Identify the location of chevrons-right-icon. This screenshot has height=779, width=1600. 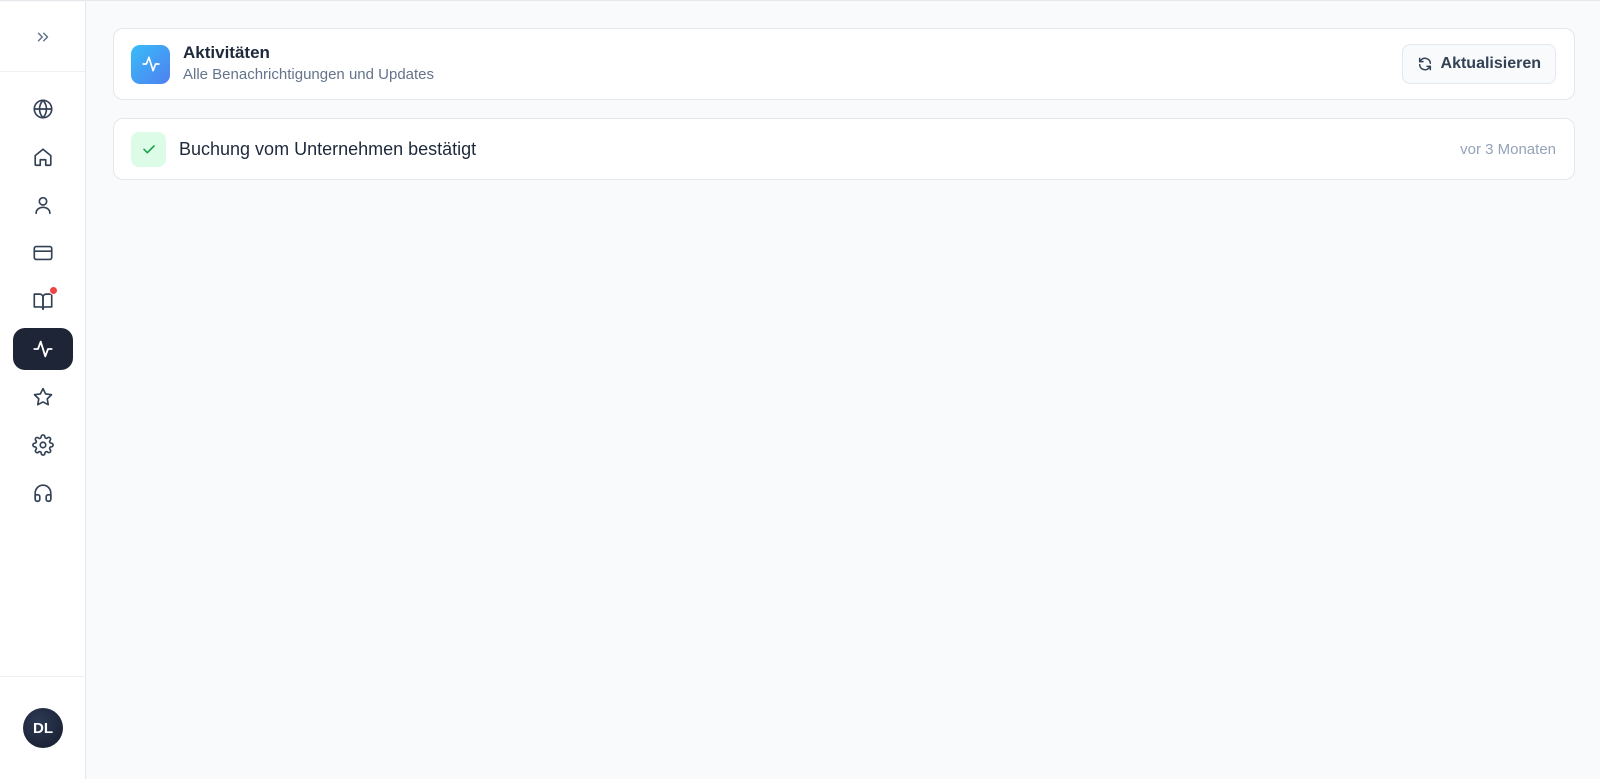
(42, 36).